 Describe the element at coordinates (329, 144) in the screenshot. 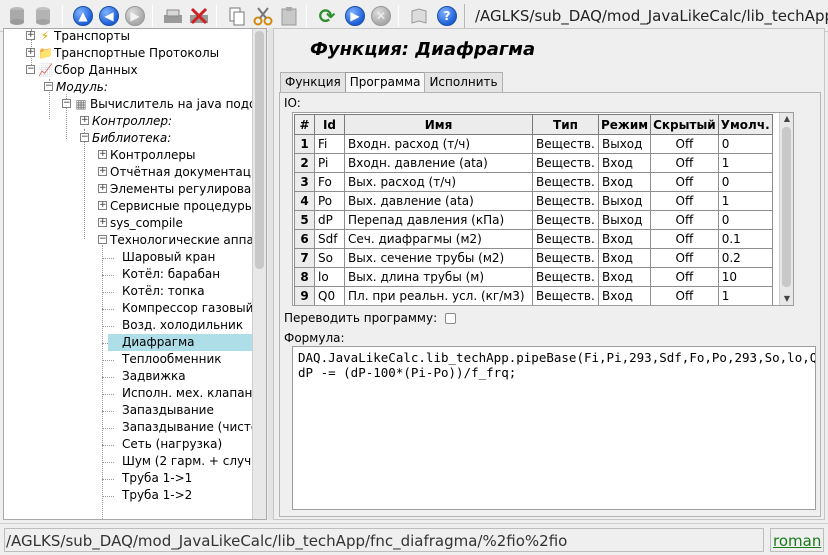

I see `cell-id: Fi` at that location.